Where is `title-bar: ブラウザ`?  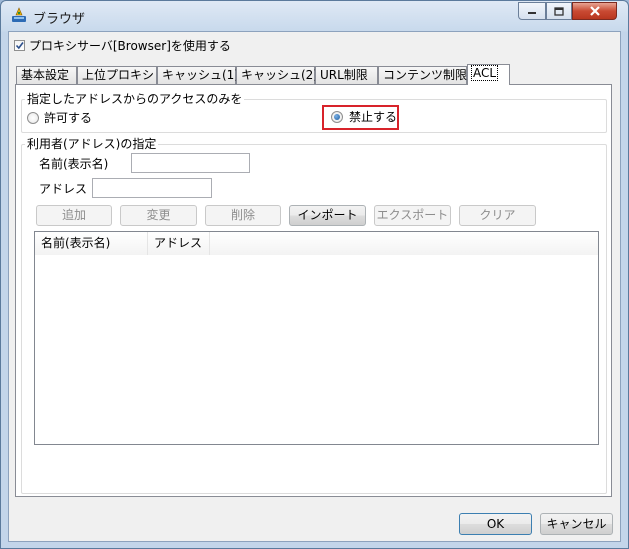 title-bar: ブラウザ is located at coordinates (314, 16).